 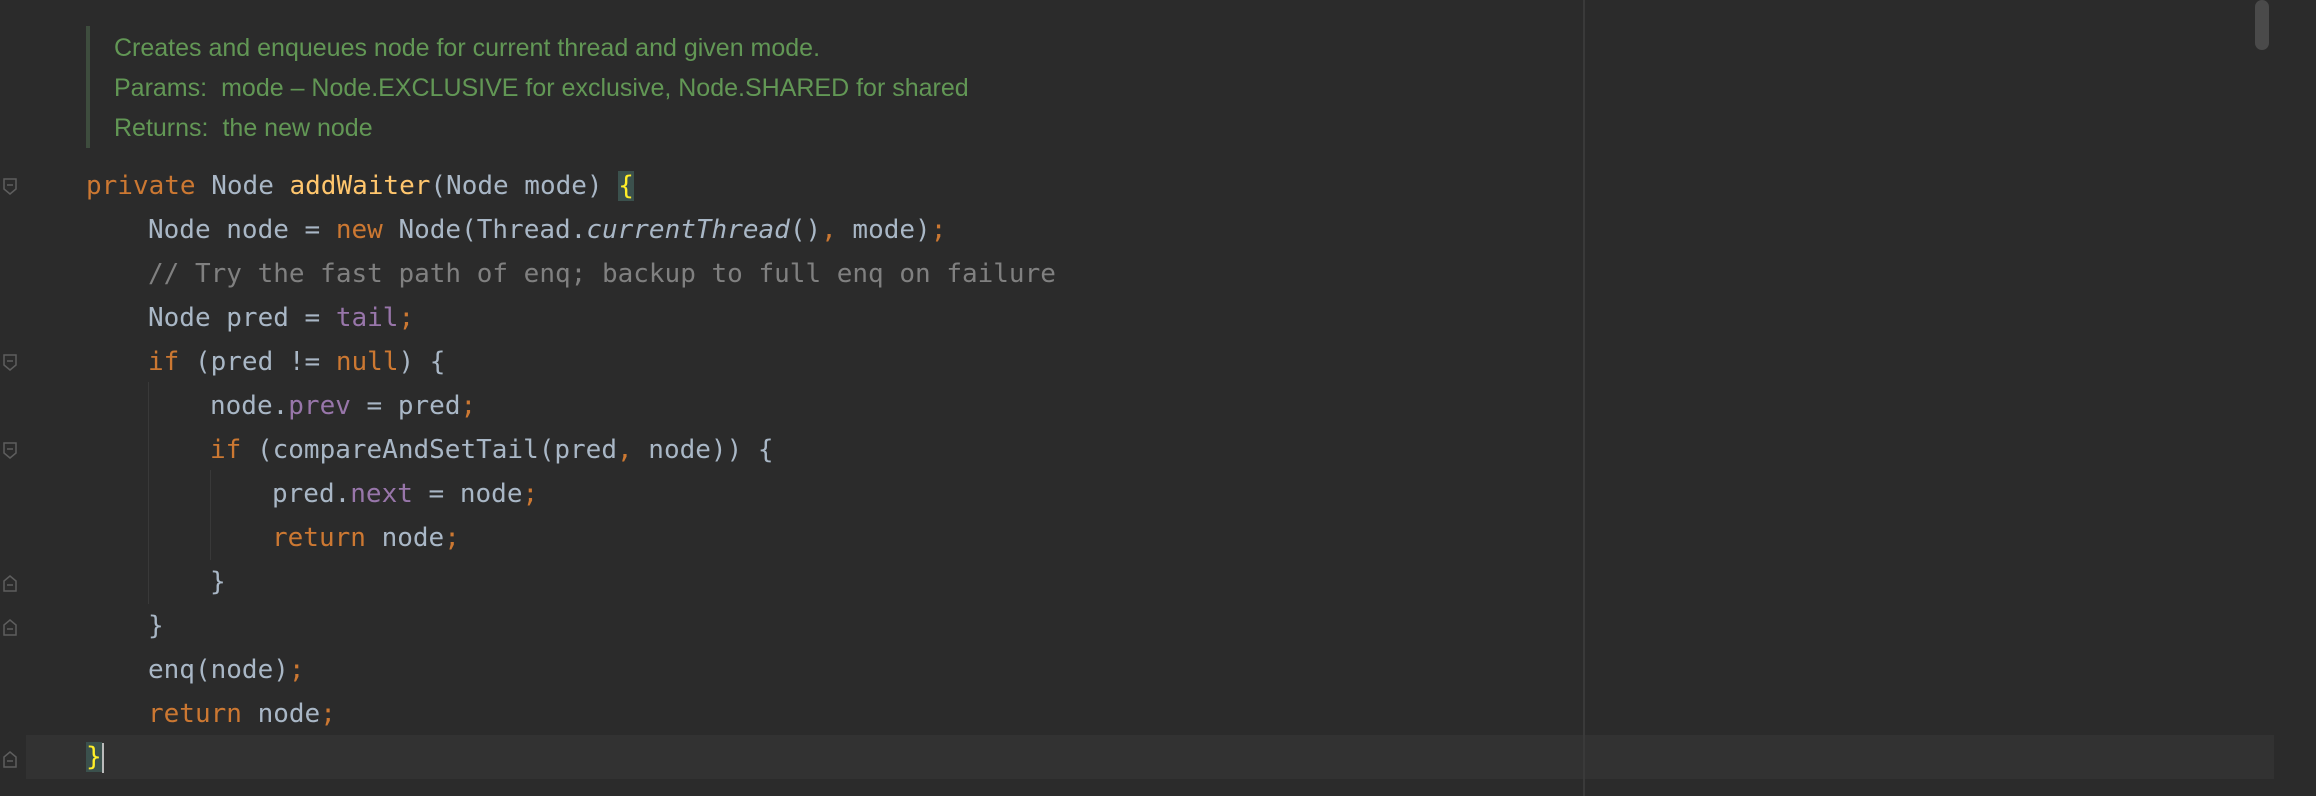 I want to click on code-line-11: }, so click(x=156, y=626).